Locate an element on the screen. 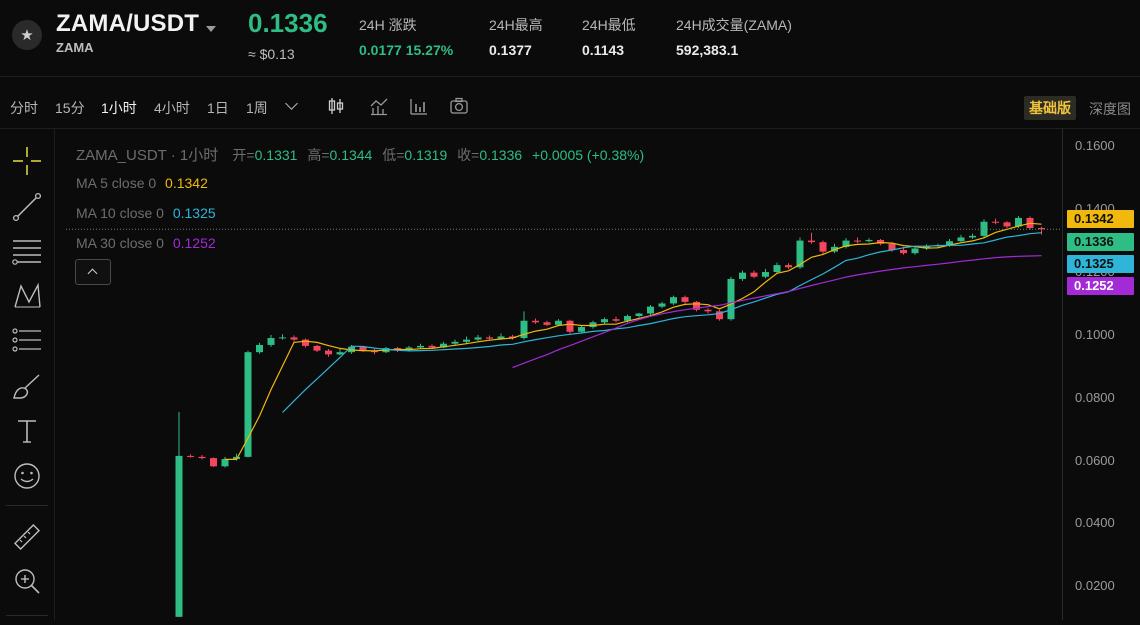 The height and width of the screenshot is (625, 1140). timeframe-tab: 1日 is located at coordinates (218, 108).